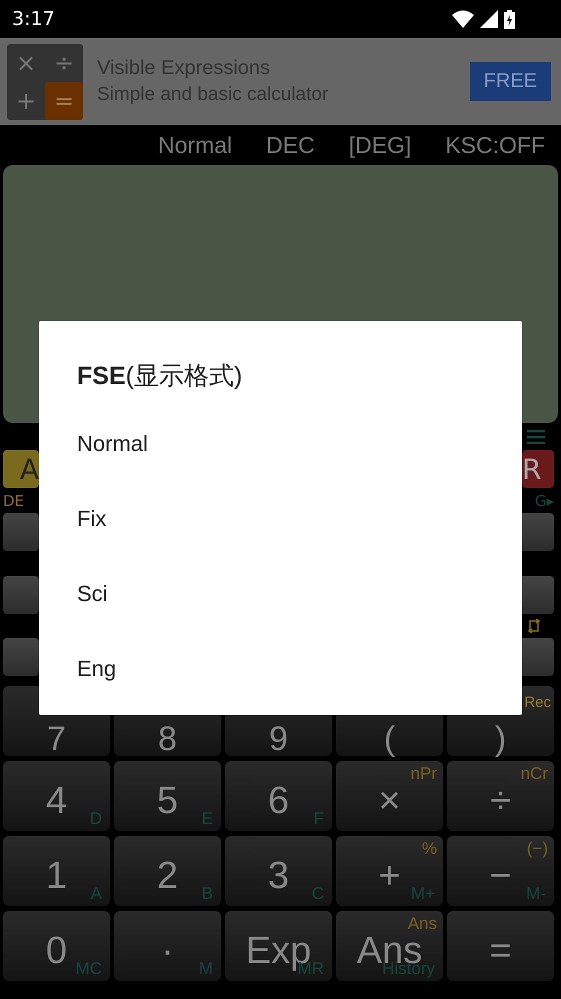 This screenshot has width=561, height=999. Describe the element at coordinates (500, 946) in the screenshot. I see `calculator-key: =` at that location.